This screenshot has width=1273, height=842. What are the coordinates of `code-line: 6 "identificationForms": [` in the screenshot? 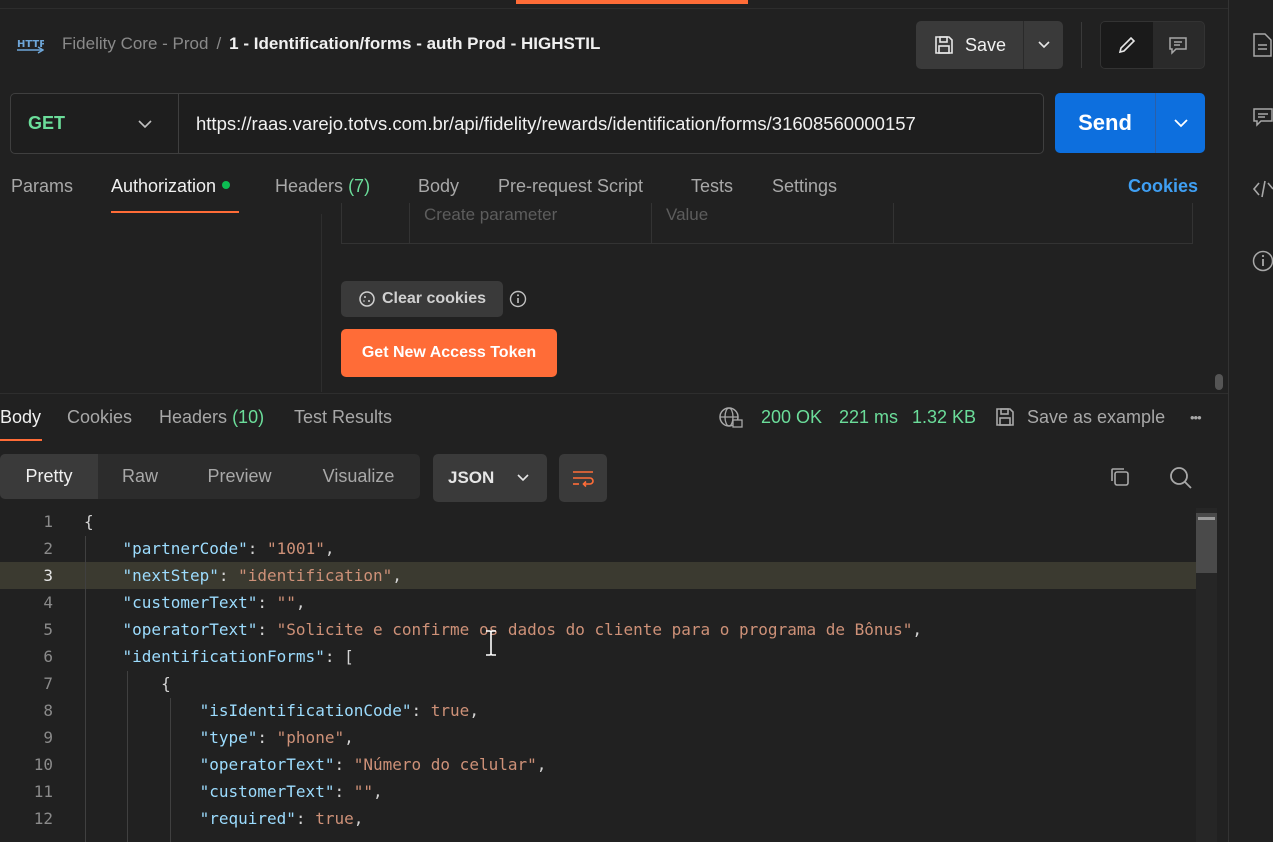 It's located at (608, 656).